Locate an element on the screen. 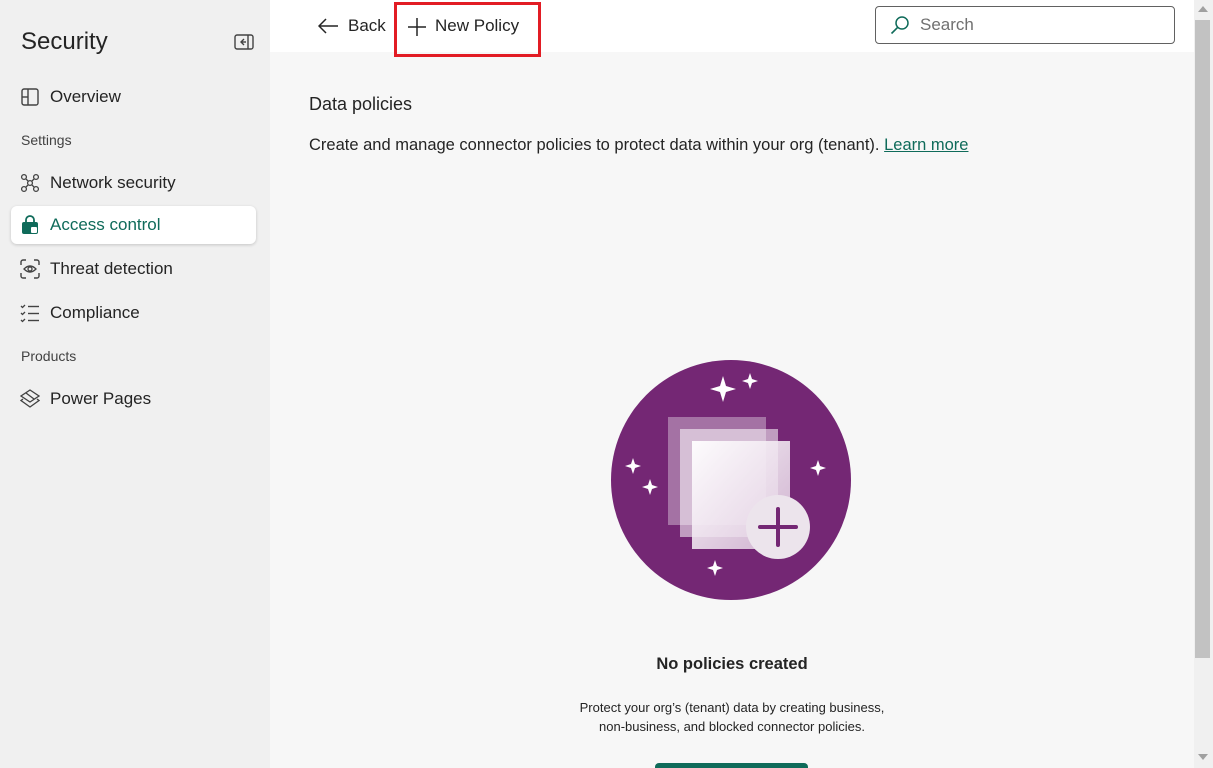 This screenshot has height=768, width=1213. section-label-settings: Settings is located at coordinates (46, 140).